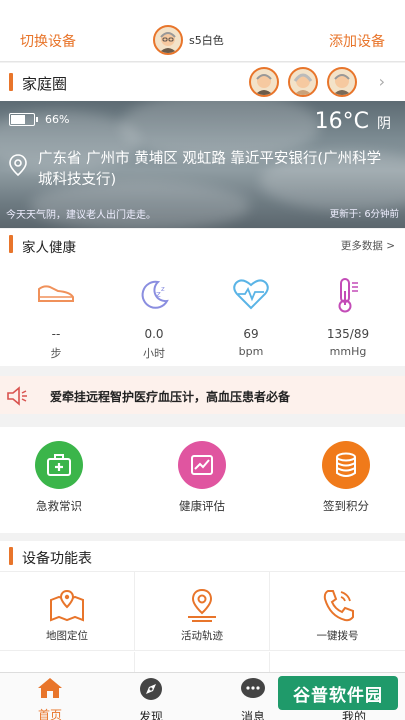 This screenshot has height=720, width=405. What do you see at coordinates (56, 334) in the screenshot?
I see `steps-value: --` at bounding box center [56, 334].